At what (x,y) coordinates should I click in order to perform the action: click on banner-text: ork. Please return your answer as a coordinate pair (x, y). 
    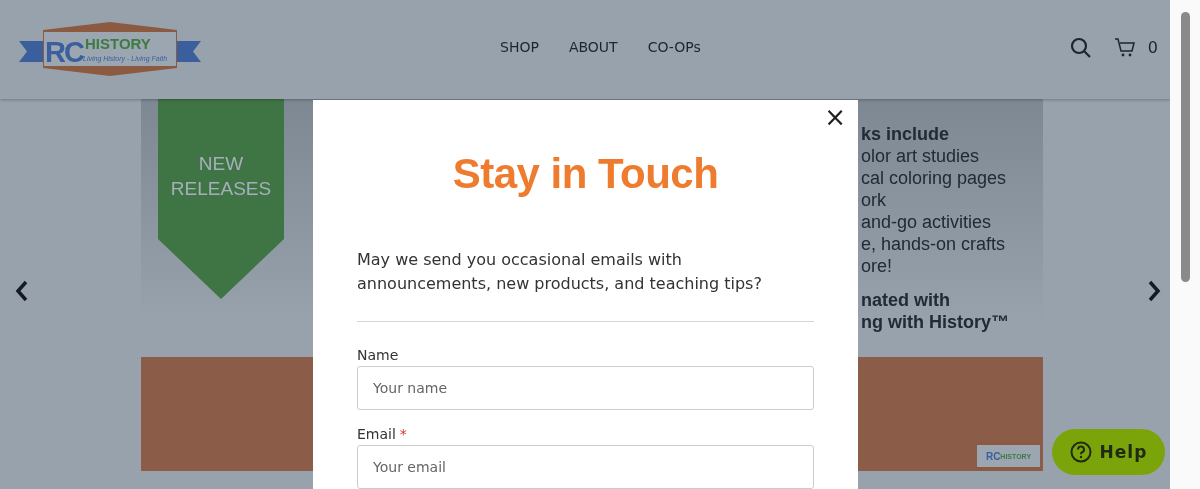
    Looking at the image, I should click on (874, 200).